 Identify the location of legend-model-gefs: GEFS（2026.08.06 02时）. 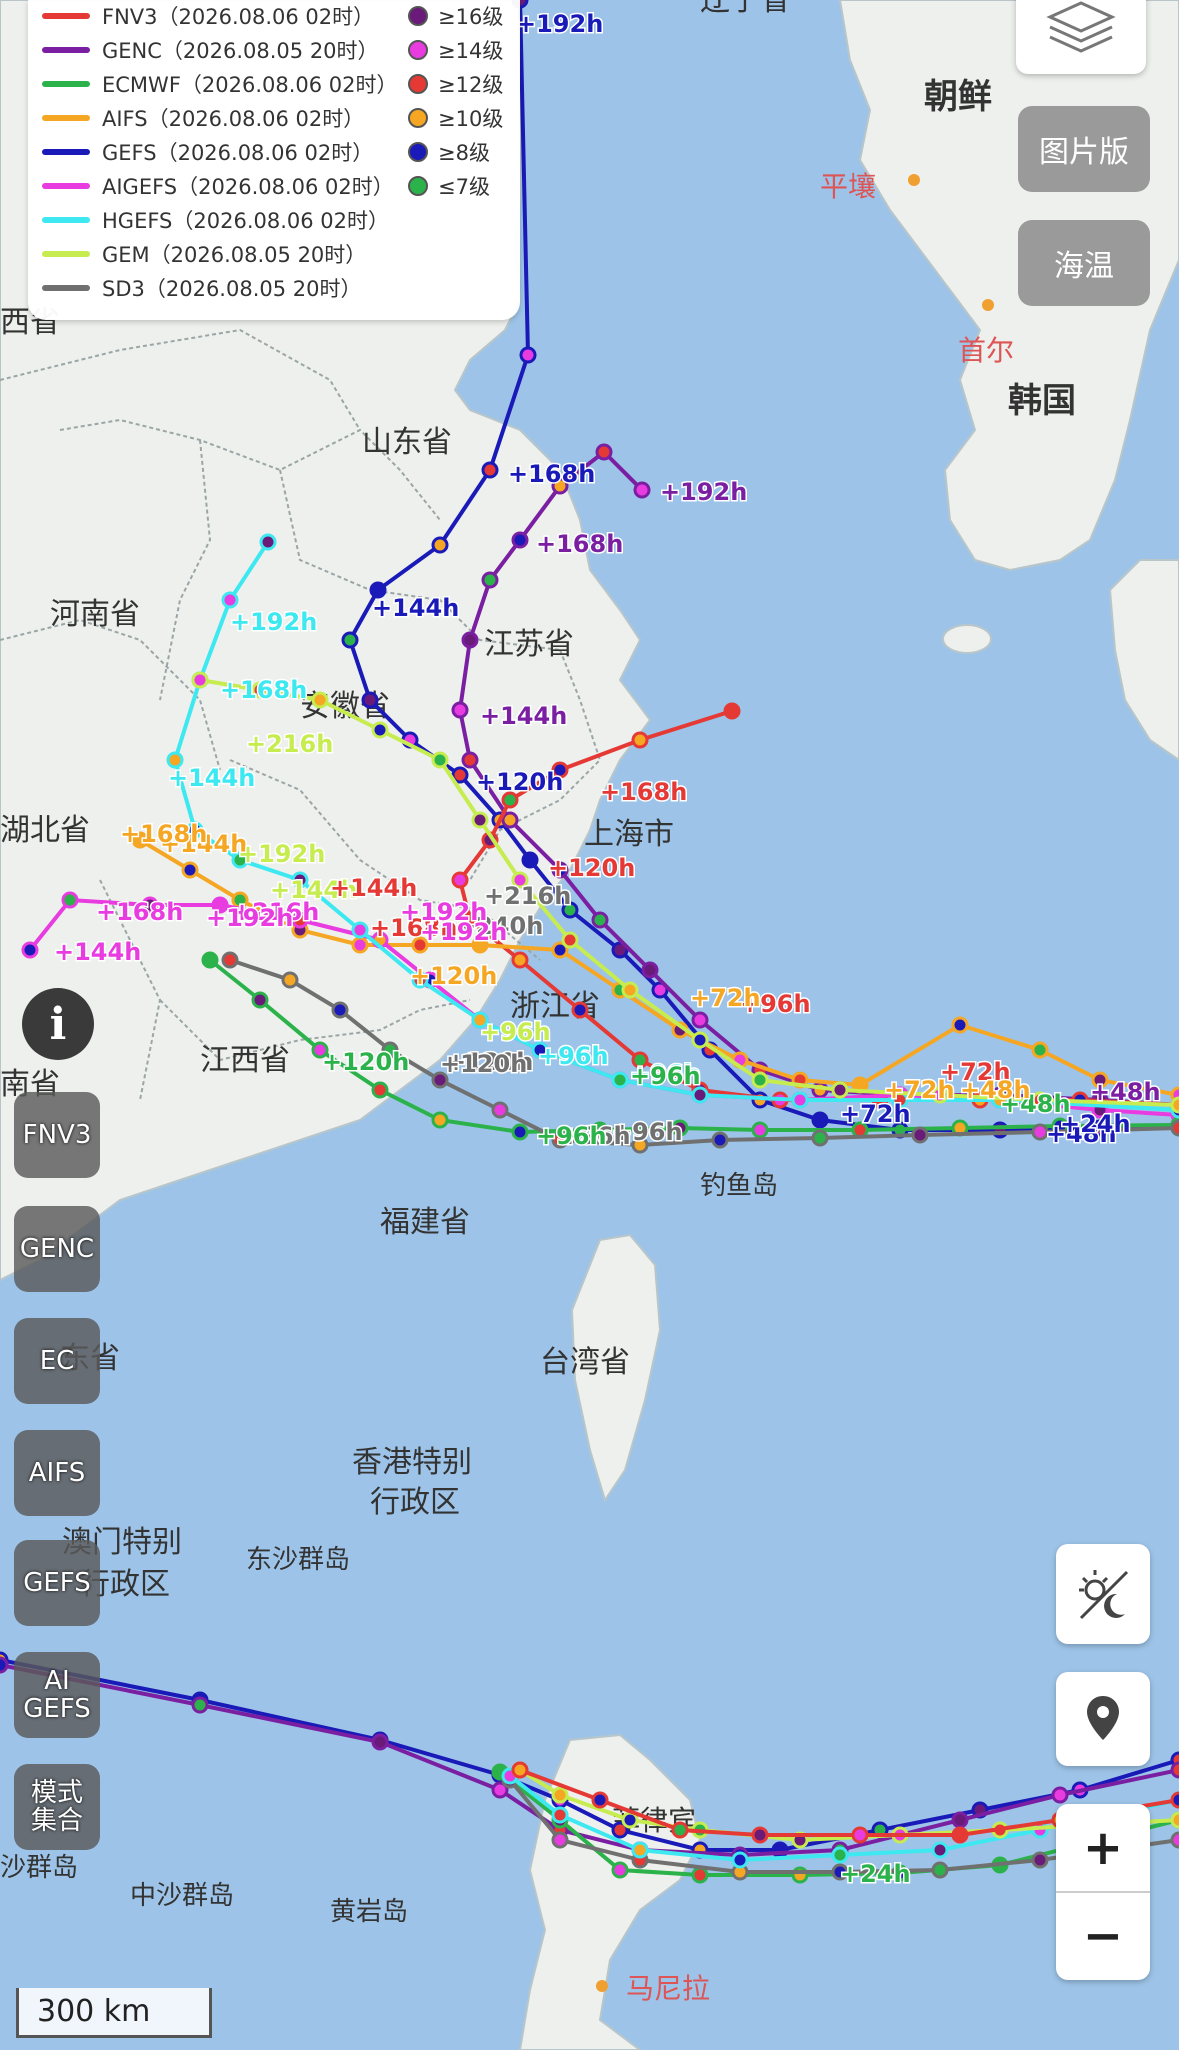
(207, 152).